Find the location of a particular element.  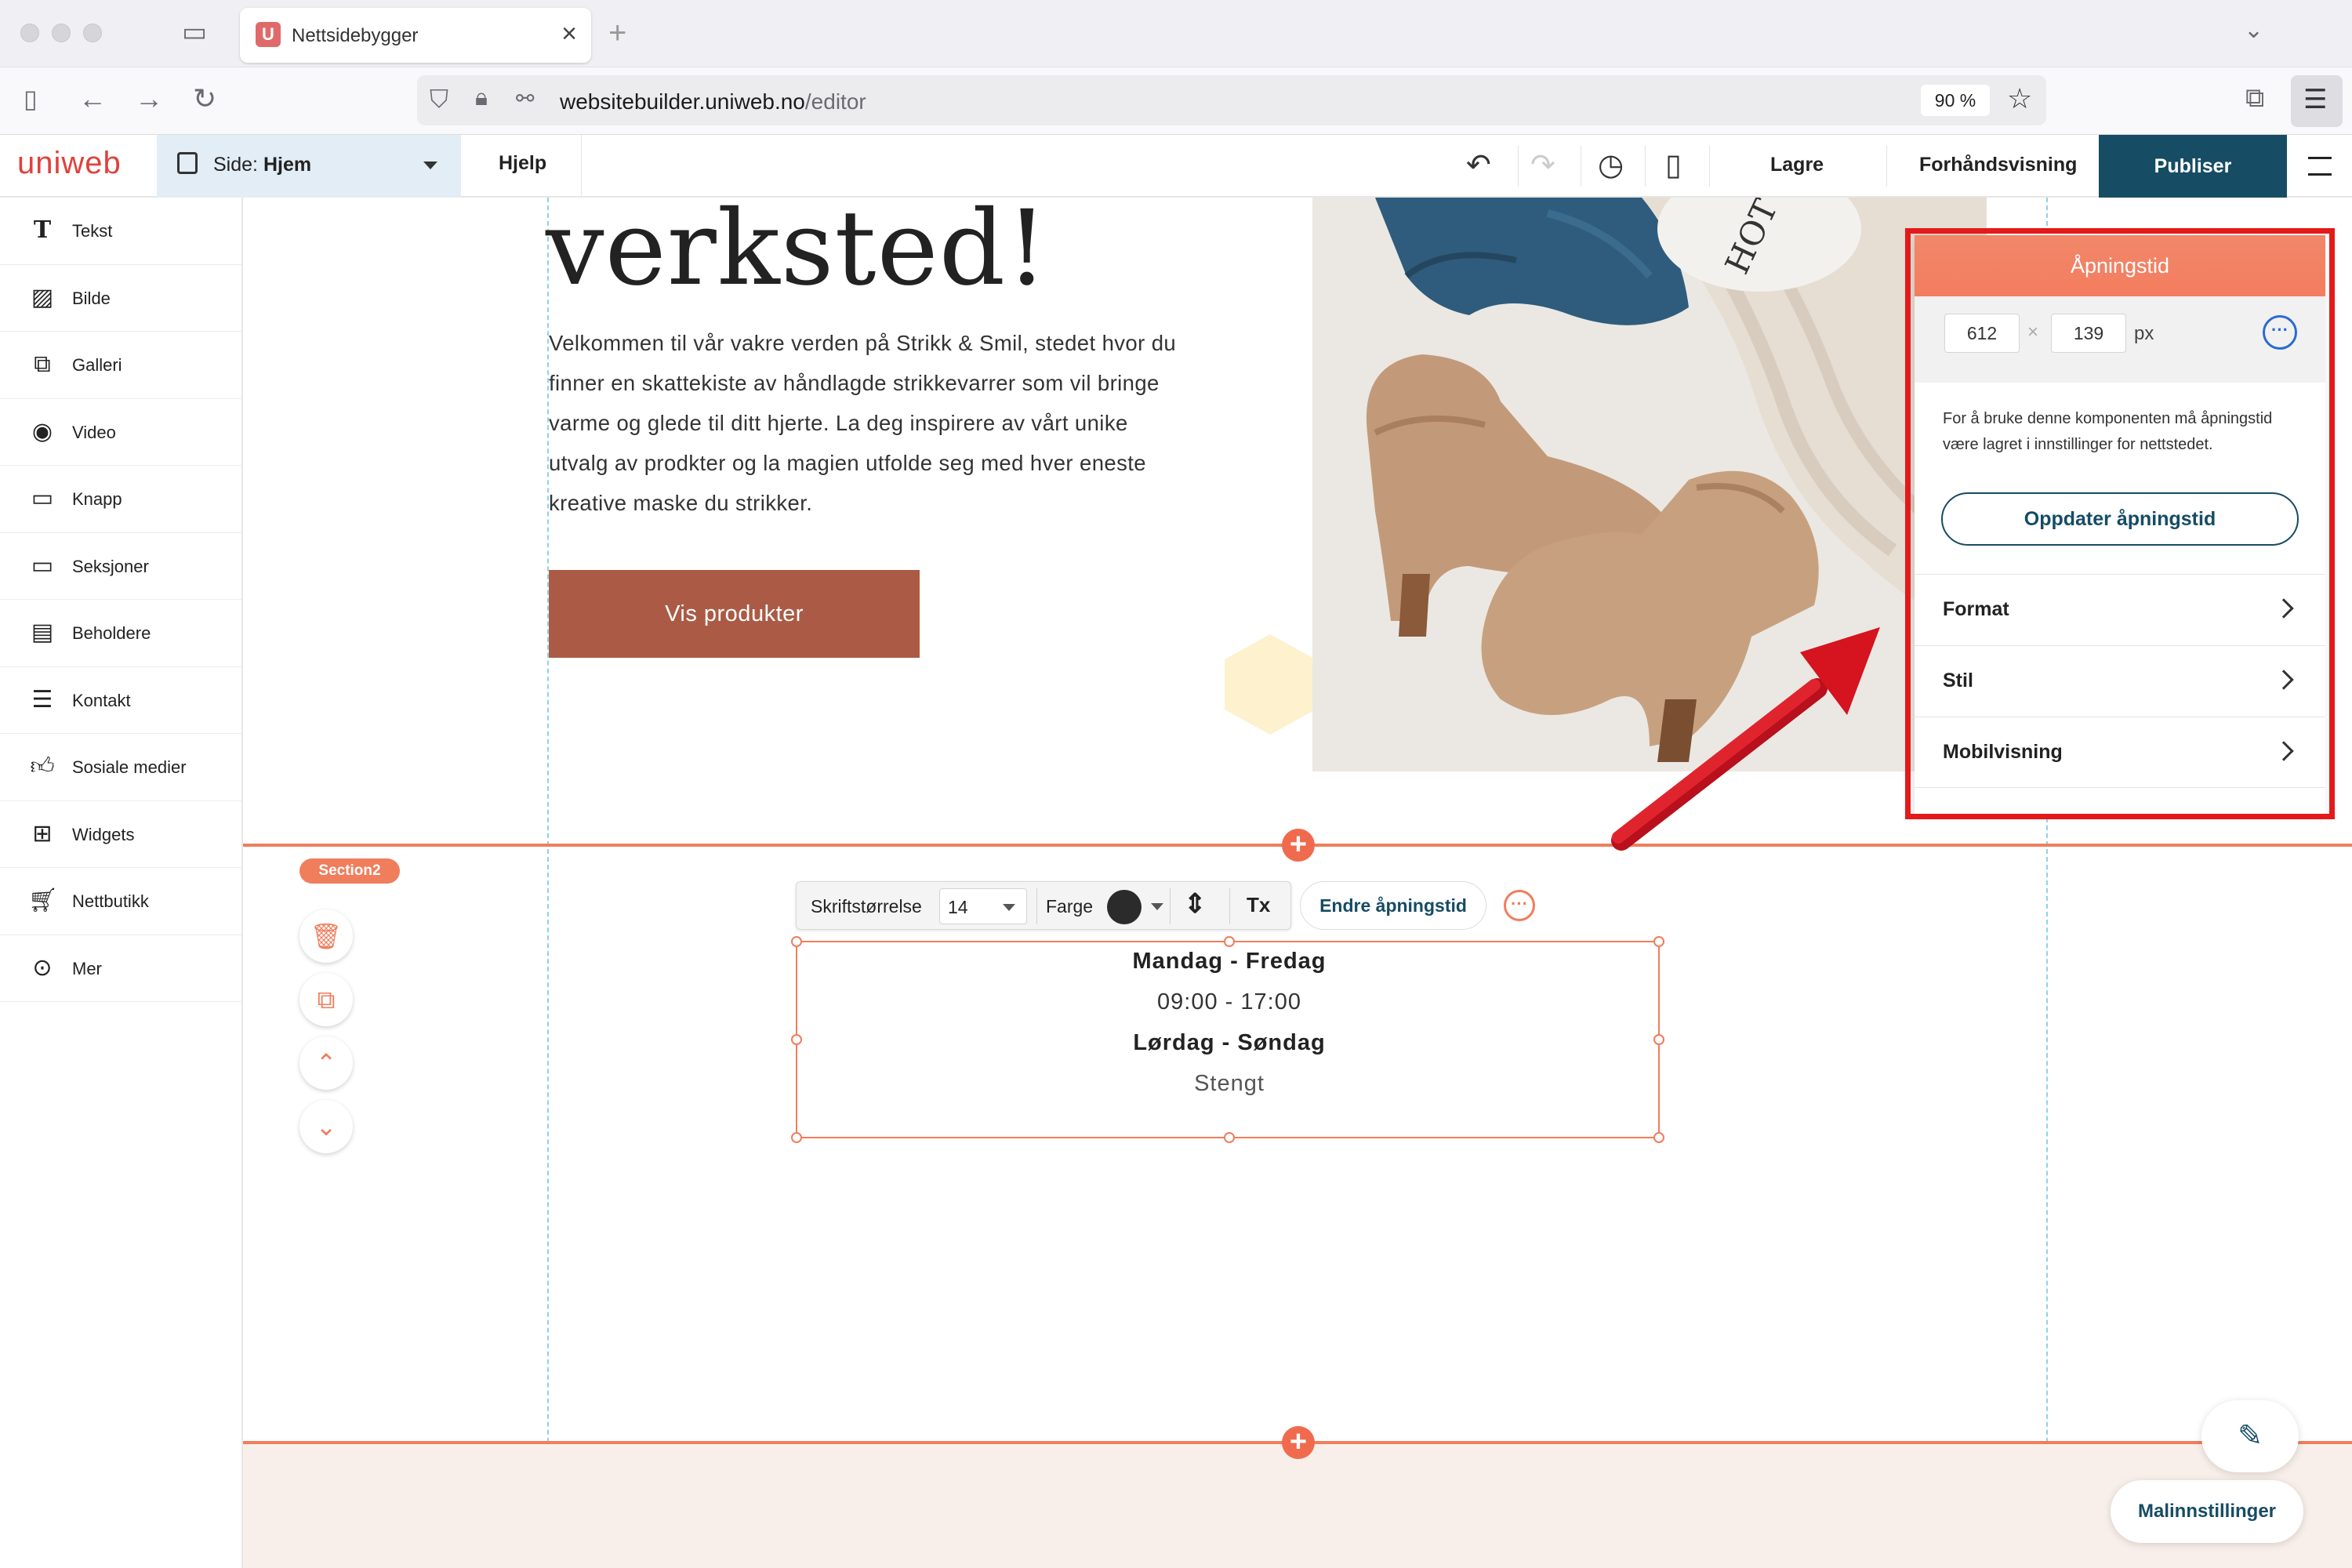

sidebar-item-seksjoner: ▭ Seksjoner is located at coordinates (120, 566).